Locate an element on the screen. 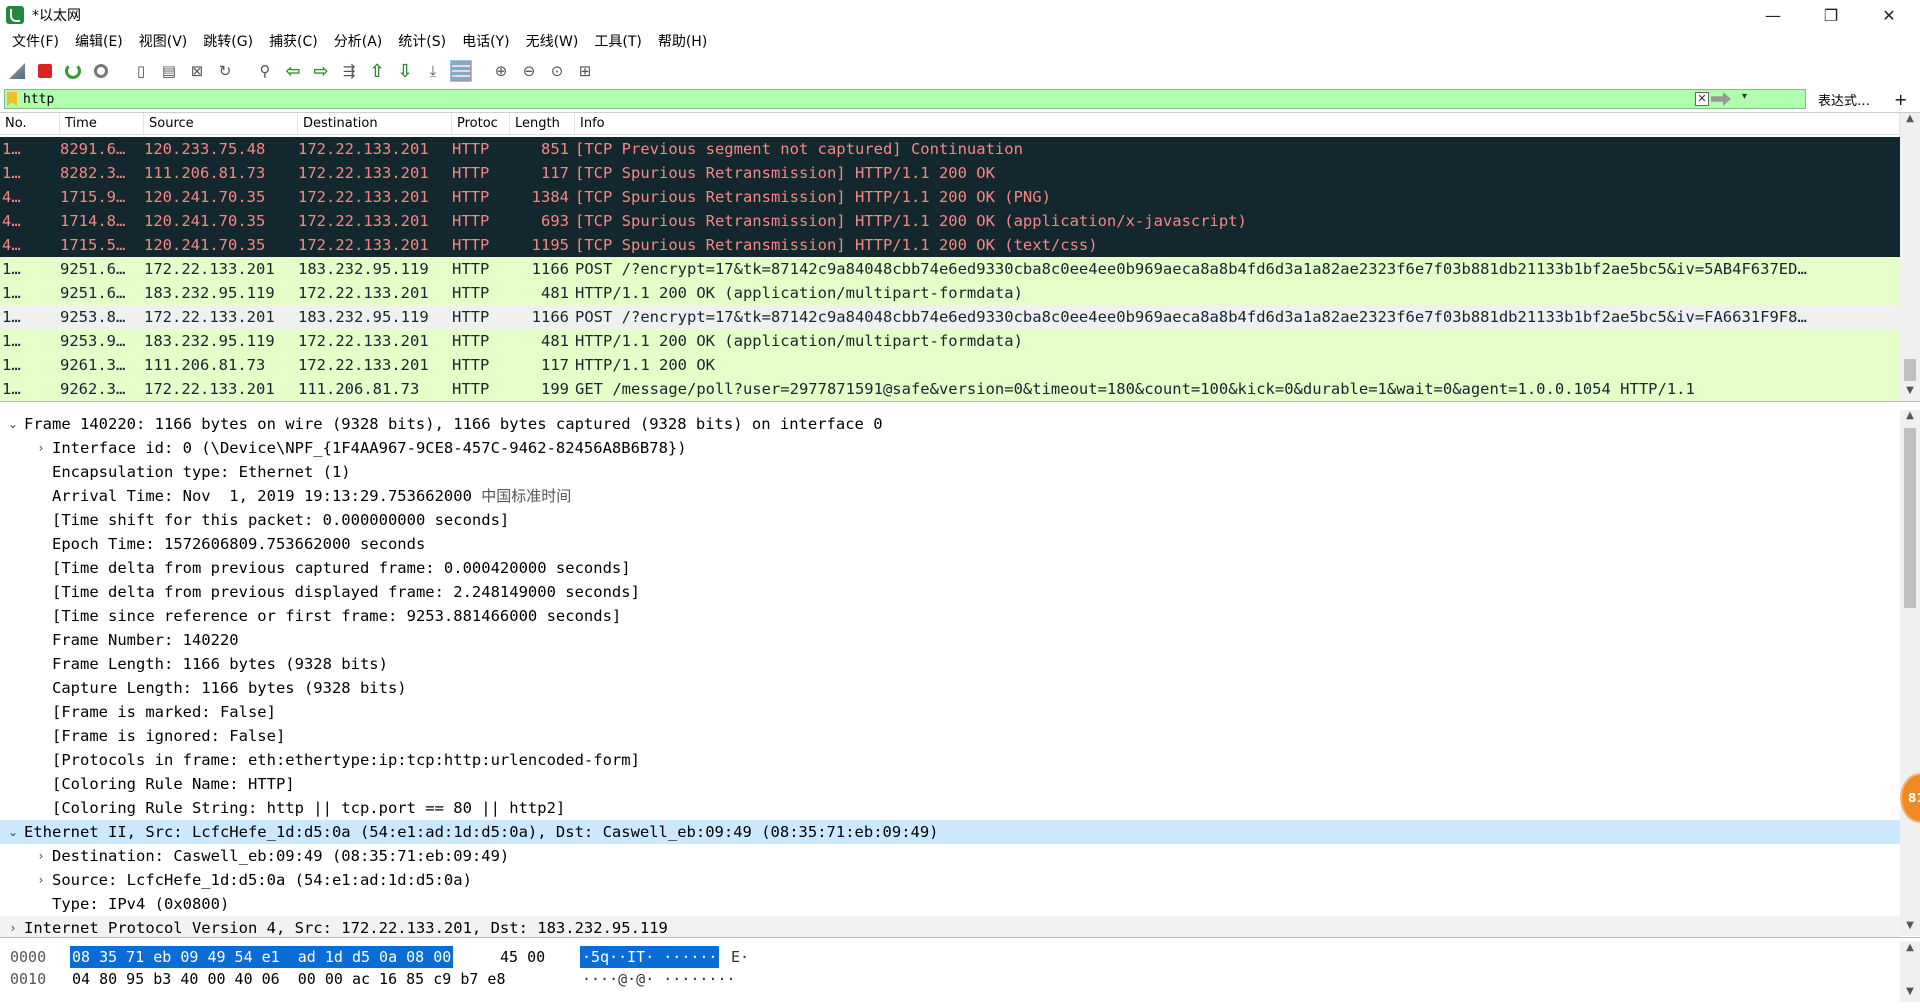 The height and width of the screenshot is (1008, 1920). menu-view: 视图(V) is located at coordinates (163, 42).